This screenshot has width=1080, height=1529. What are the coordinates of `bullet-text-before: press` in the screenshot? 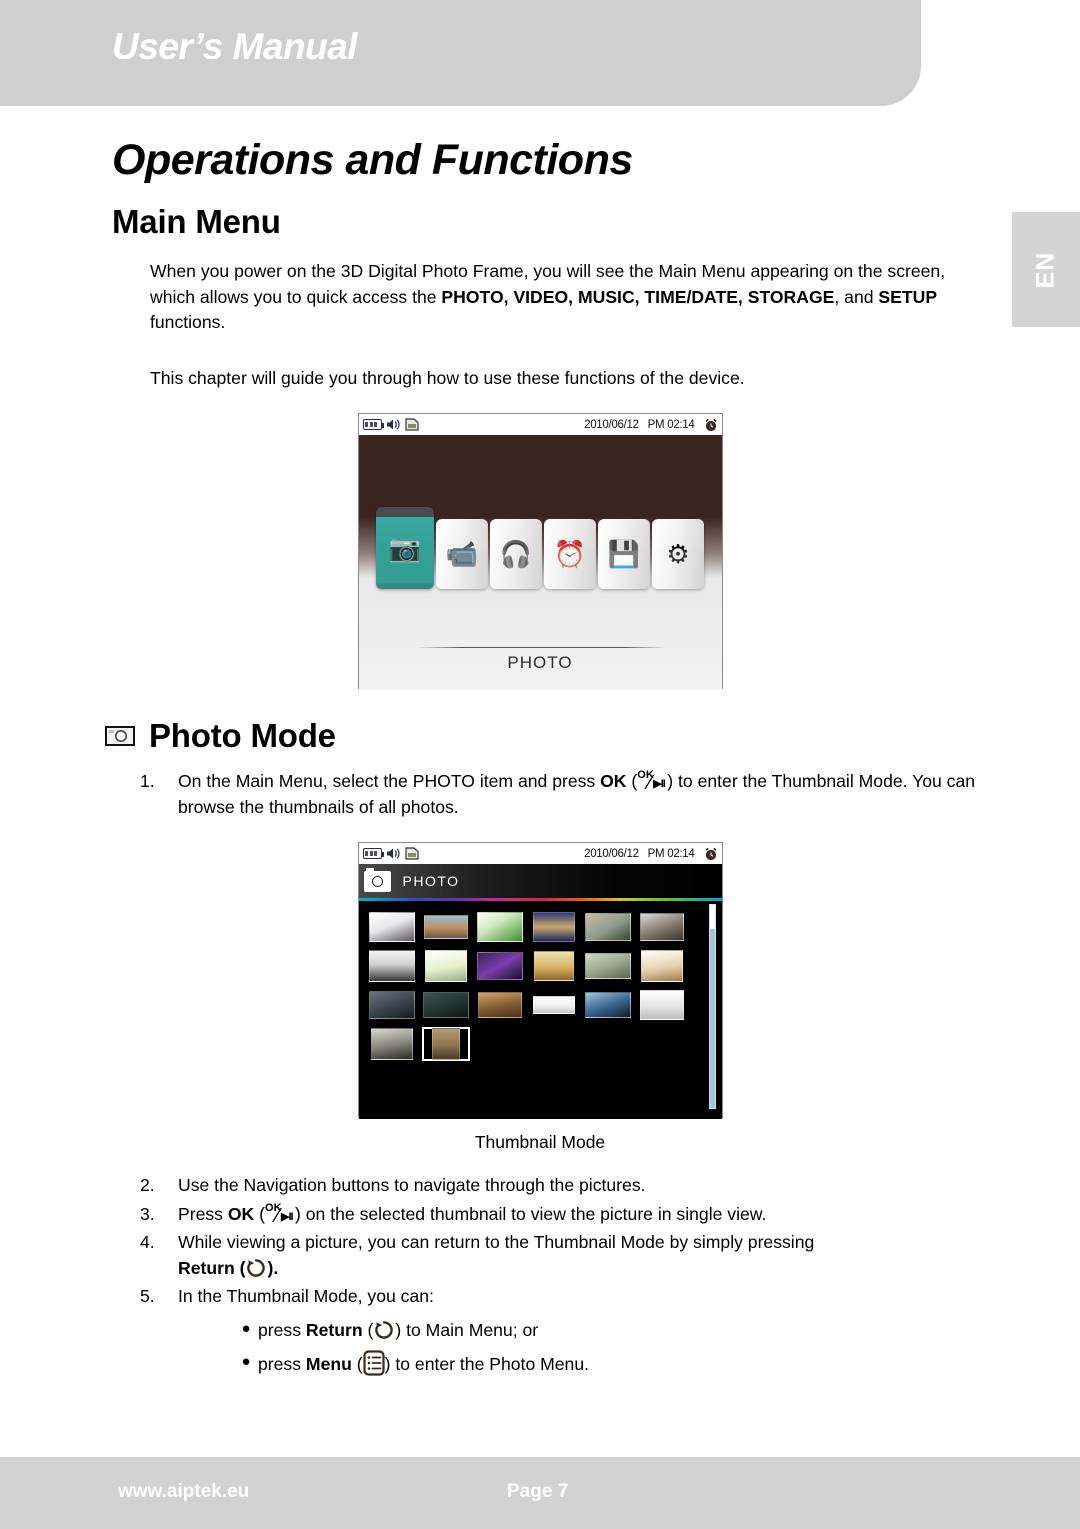 It's located at (282, 1329).